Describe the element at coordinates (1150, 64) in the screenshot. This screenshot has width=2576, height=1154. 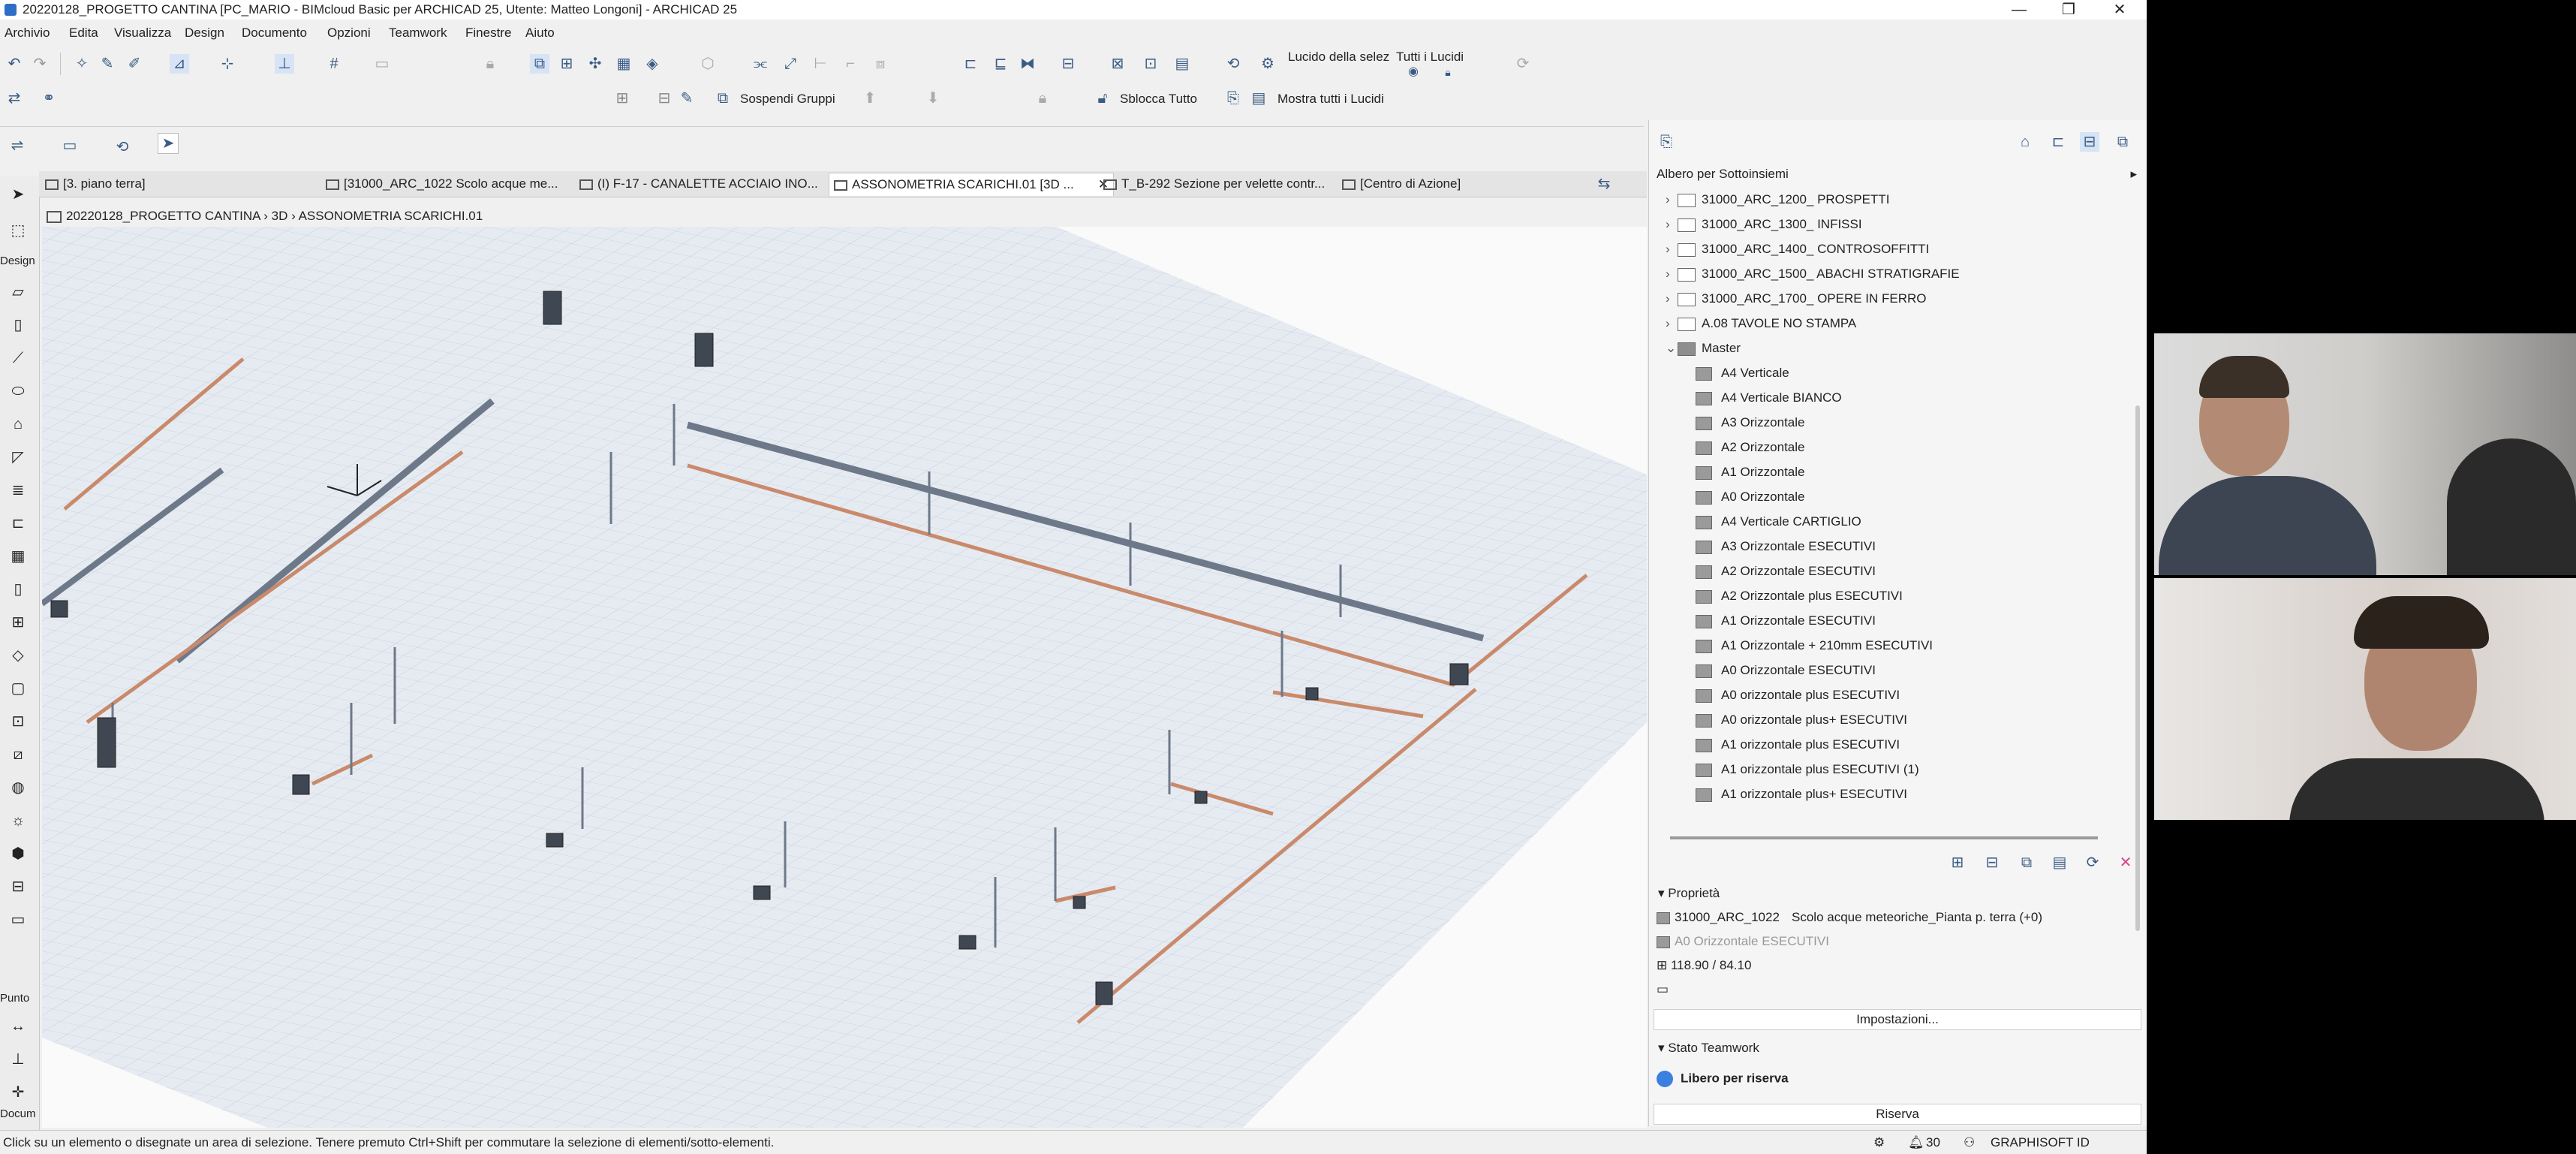
I see `worksheet-icon: ⊡` at that location.